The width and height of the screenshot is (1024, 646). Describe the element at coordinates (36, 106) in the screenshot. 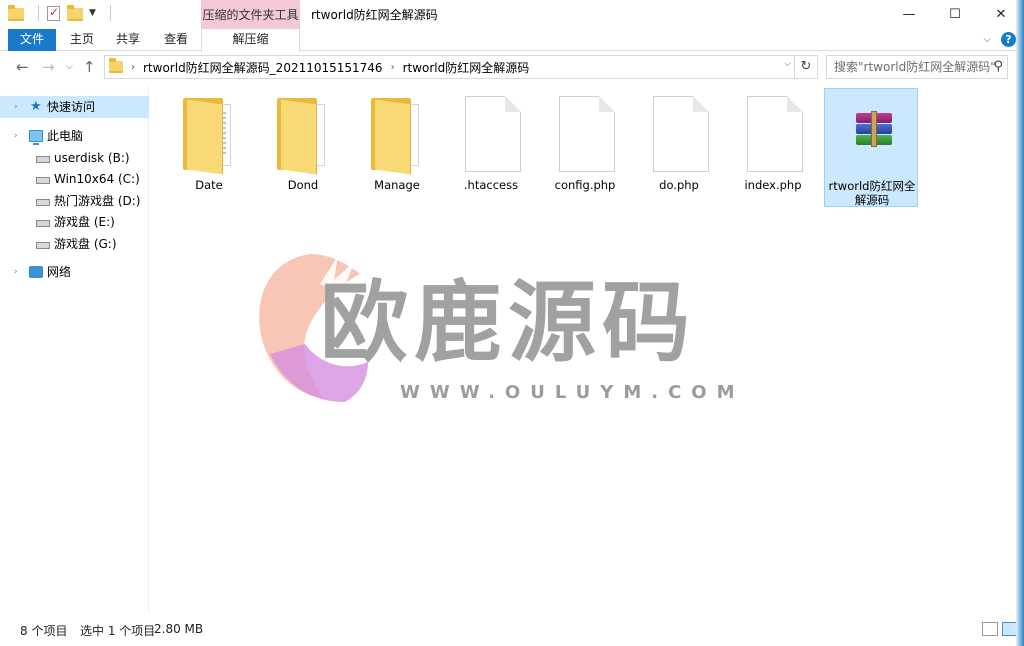

I see `star-icon: ★` at that location.